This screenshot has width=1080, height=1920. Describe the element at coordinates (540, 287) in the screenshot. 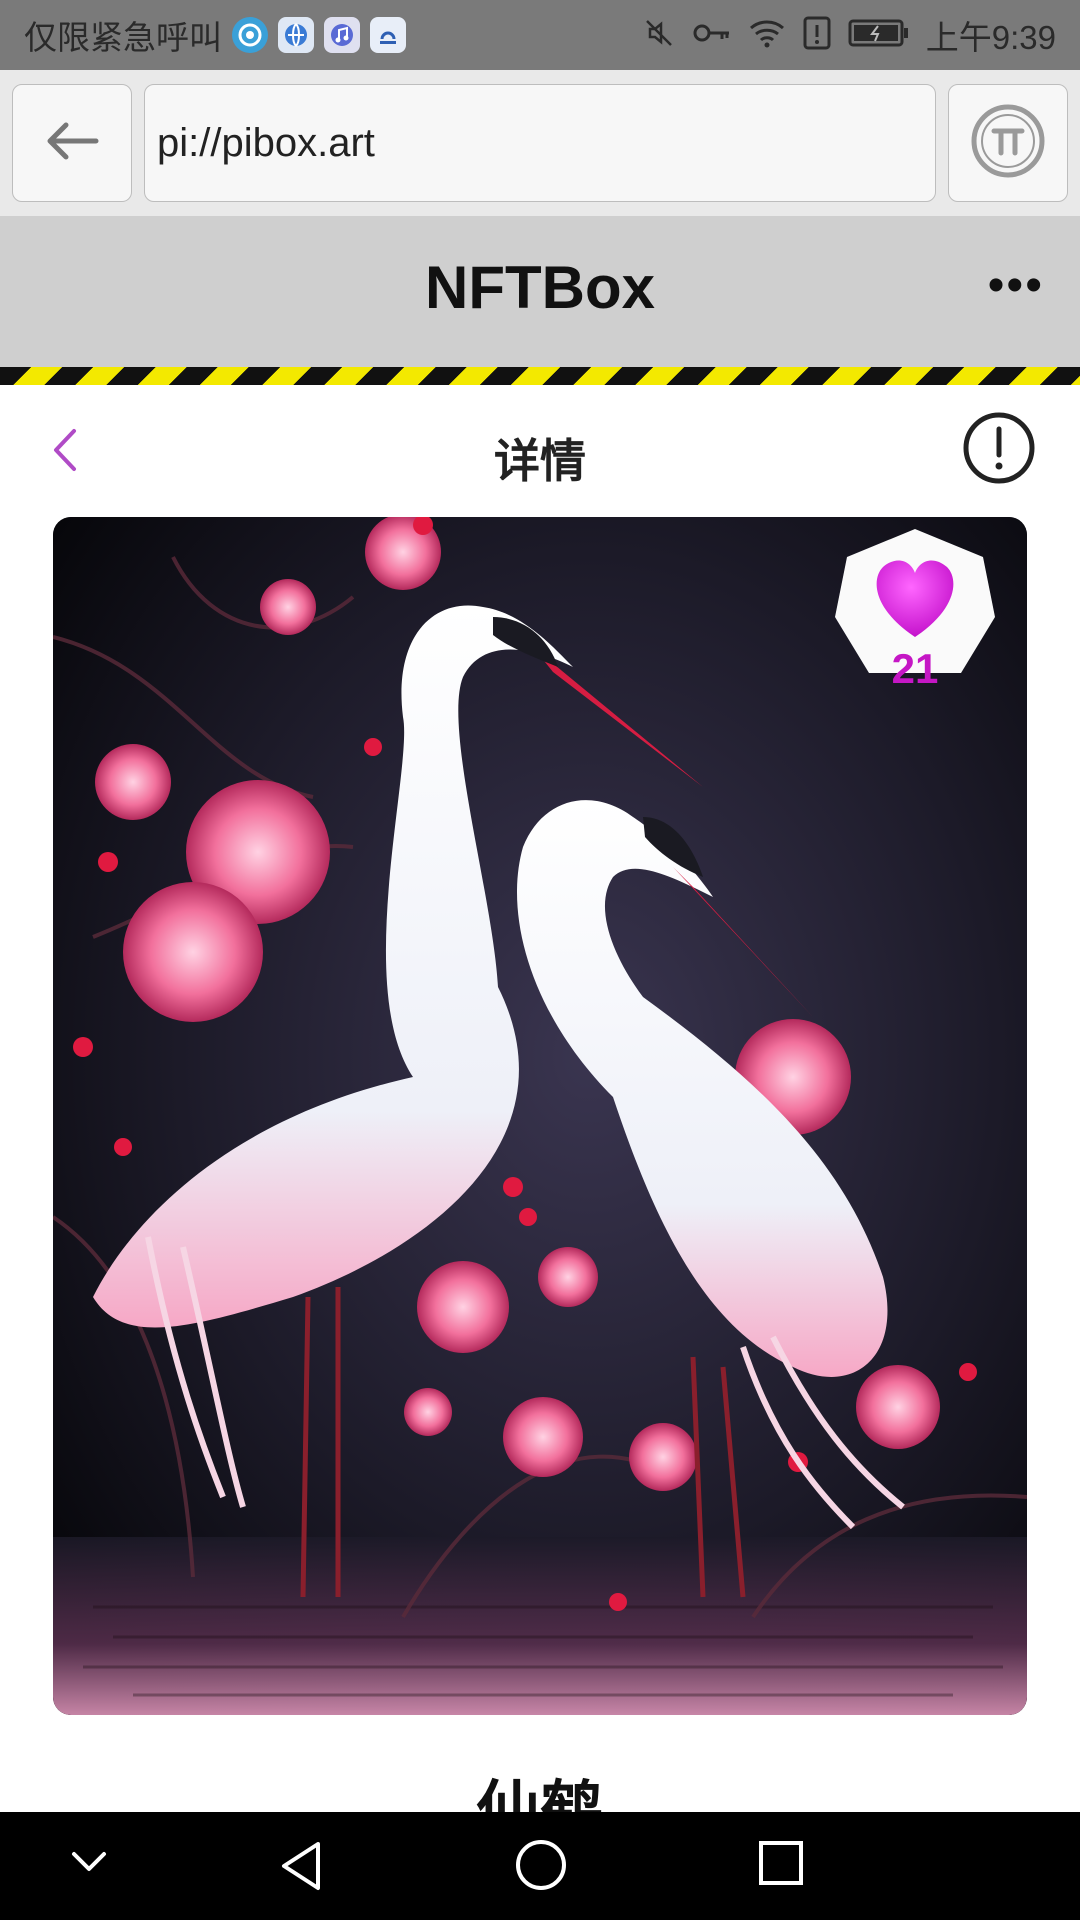

I see `app-title: NFTBox` at that location.